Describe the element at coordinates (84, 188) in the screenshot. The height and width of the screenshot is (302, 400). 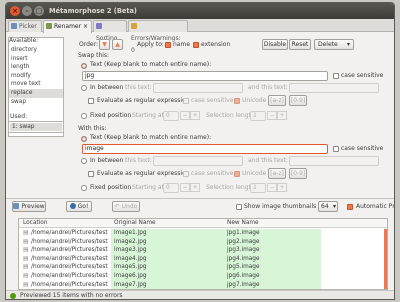
I see `with-fixed-position-radio` at that location.